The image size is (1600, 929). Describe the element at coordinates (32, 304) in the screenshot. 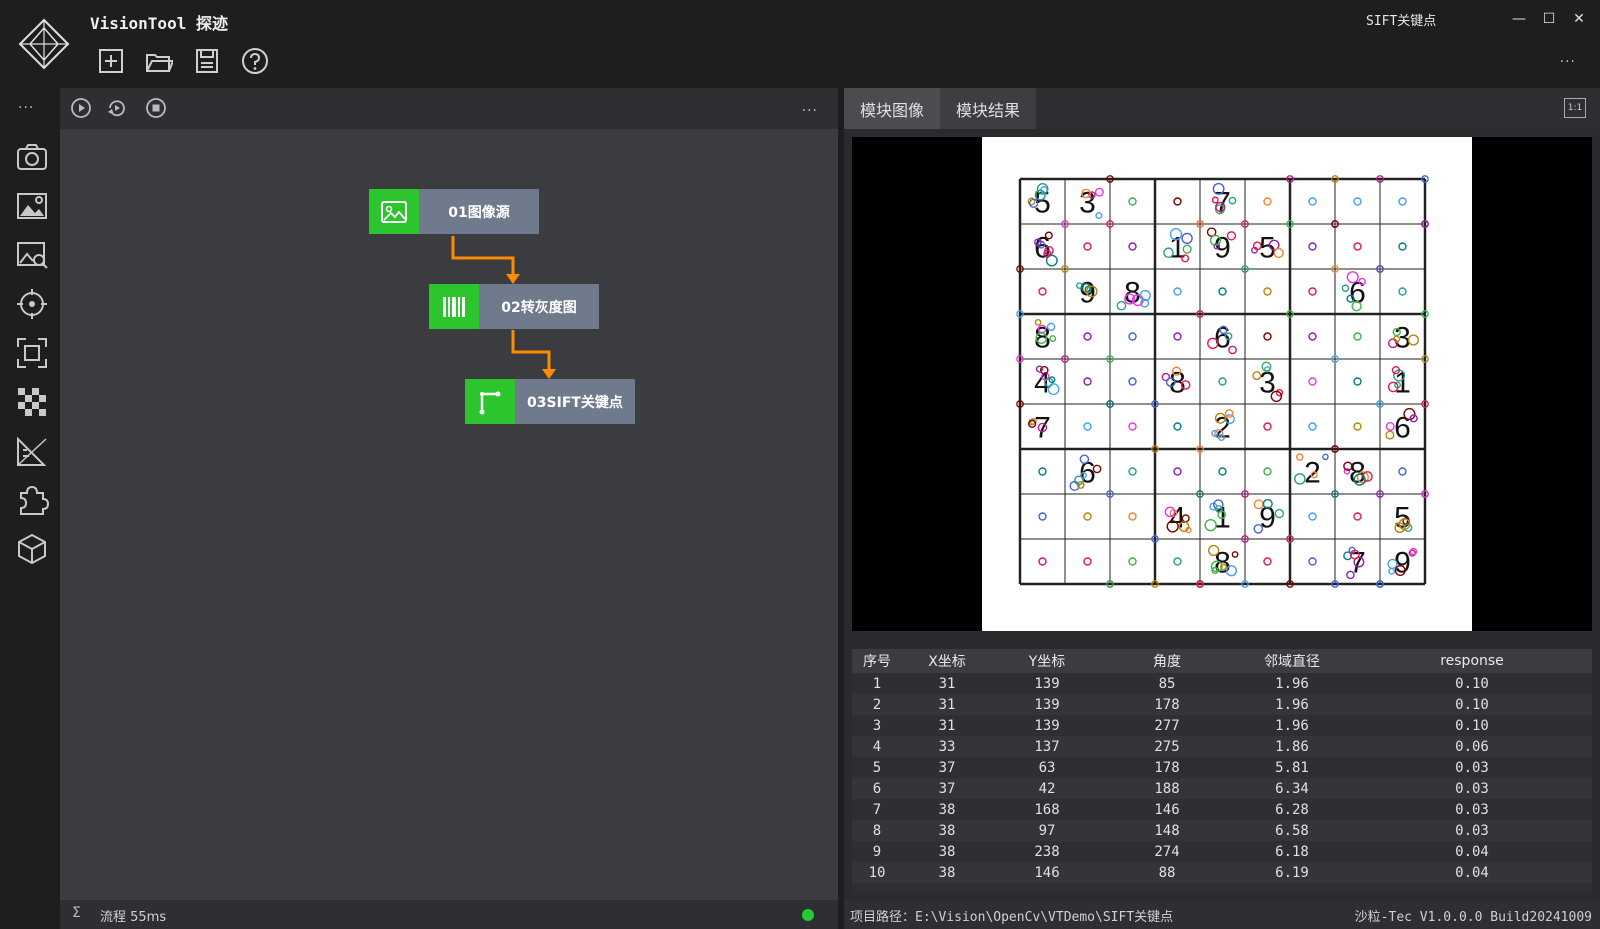

I see `target-icon` at that location.